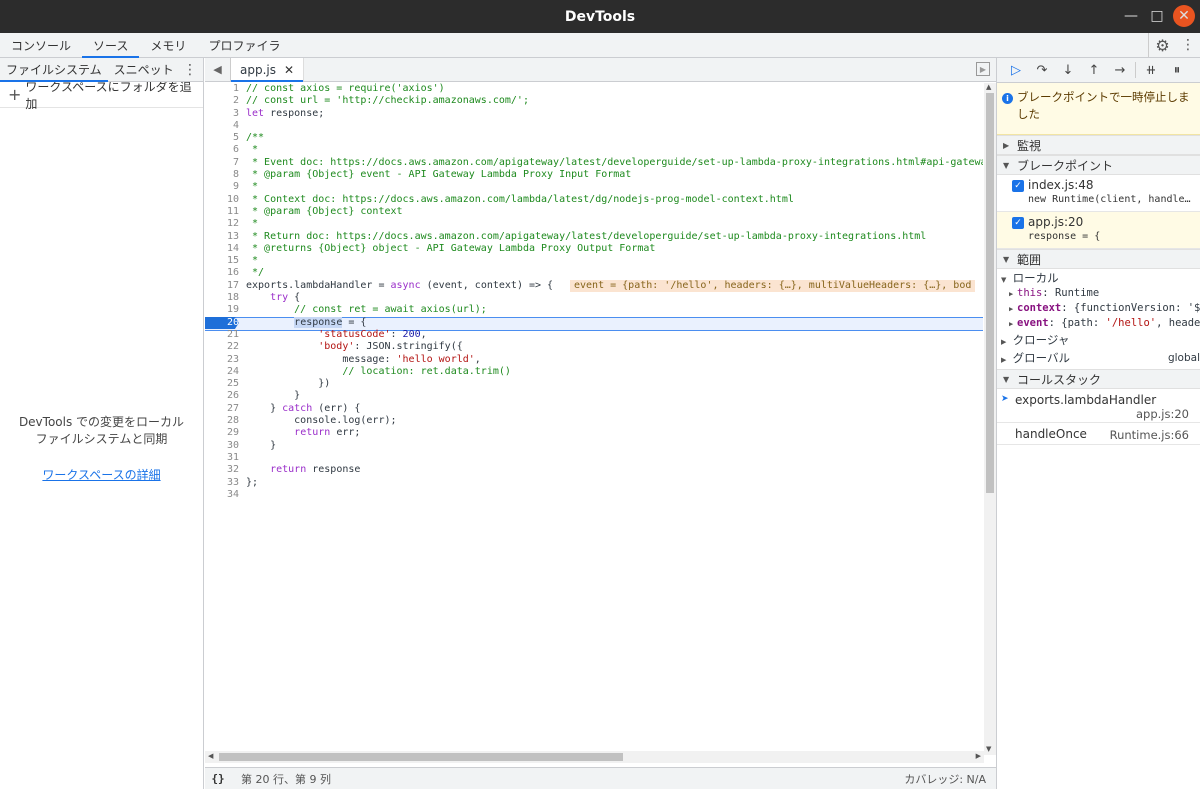 This screenshot has width=1200, height=789. I want to click on tab-profiler: プロファイラ, so click(244, 45).